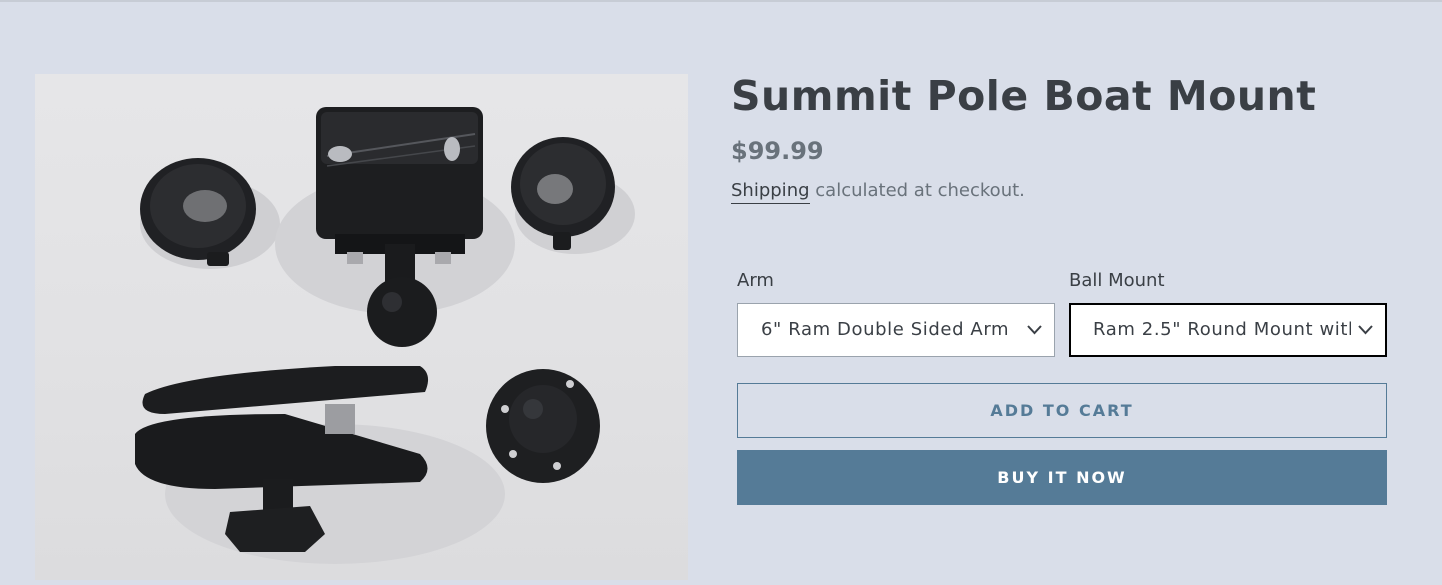  What do you see at coordinates (1062, 477) in the screenshot?
I see `buy-it-now-button: BUY IT NOW` at bounding box center [1062, 477].